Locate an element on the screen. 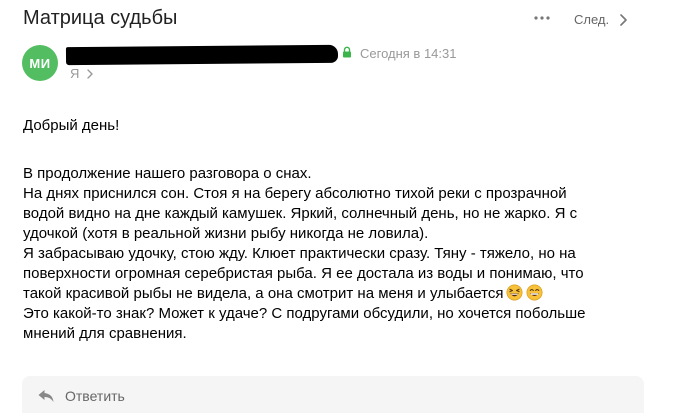  body-line: В продолжение нашего разговора о снах. is located at coordinates (167, 173).